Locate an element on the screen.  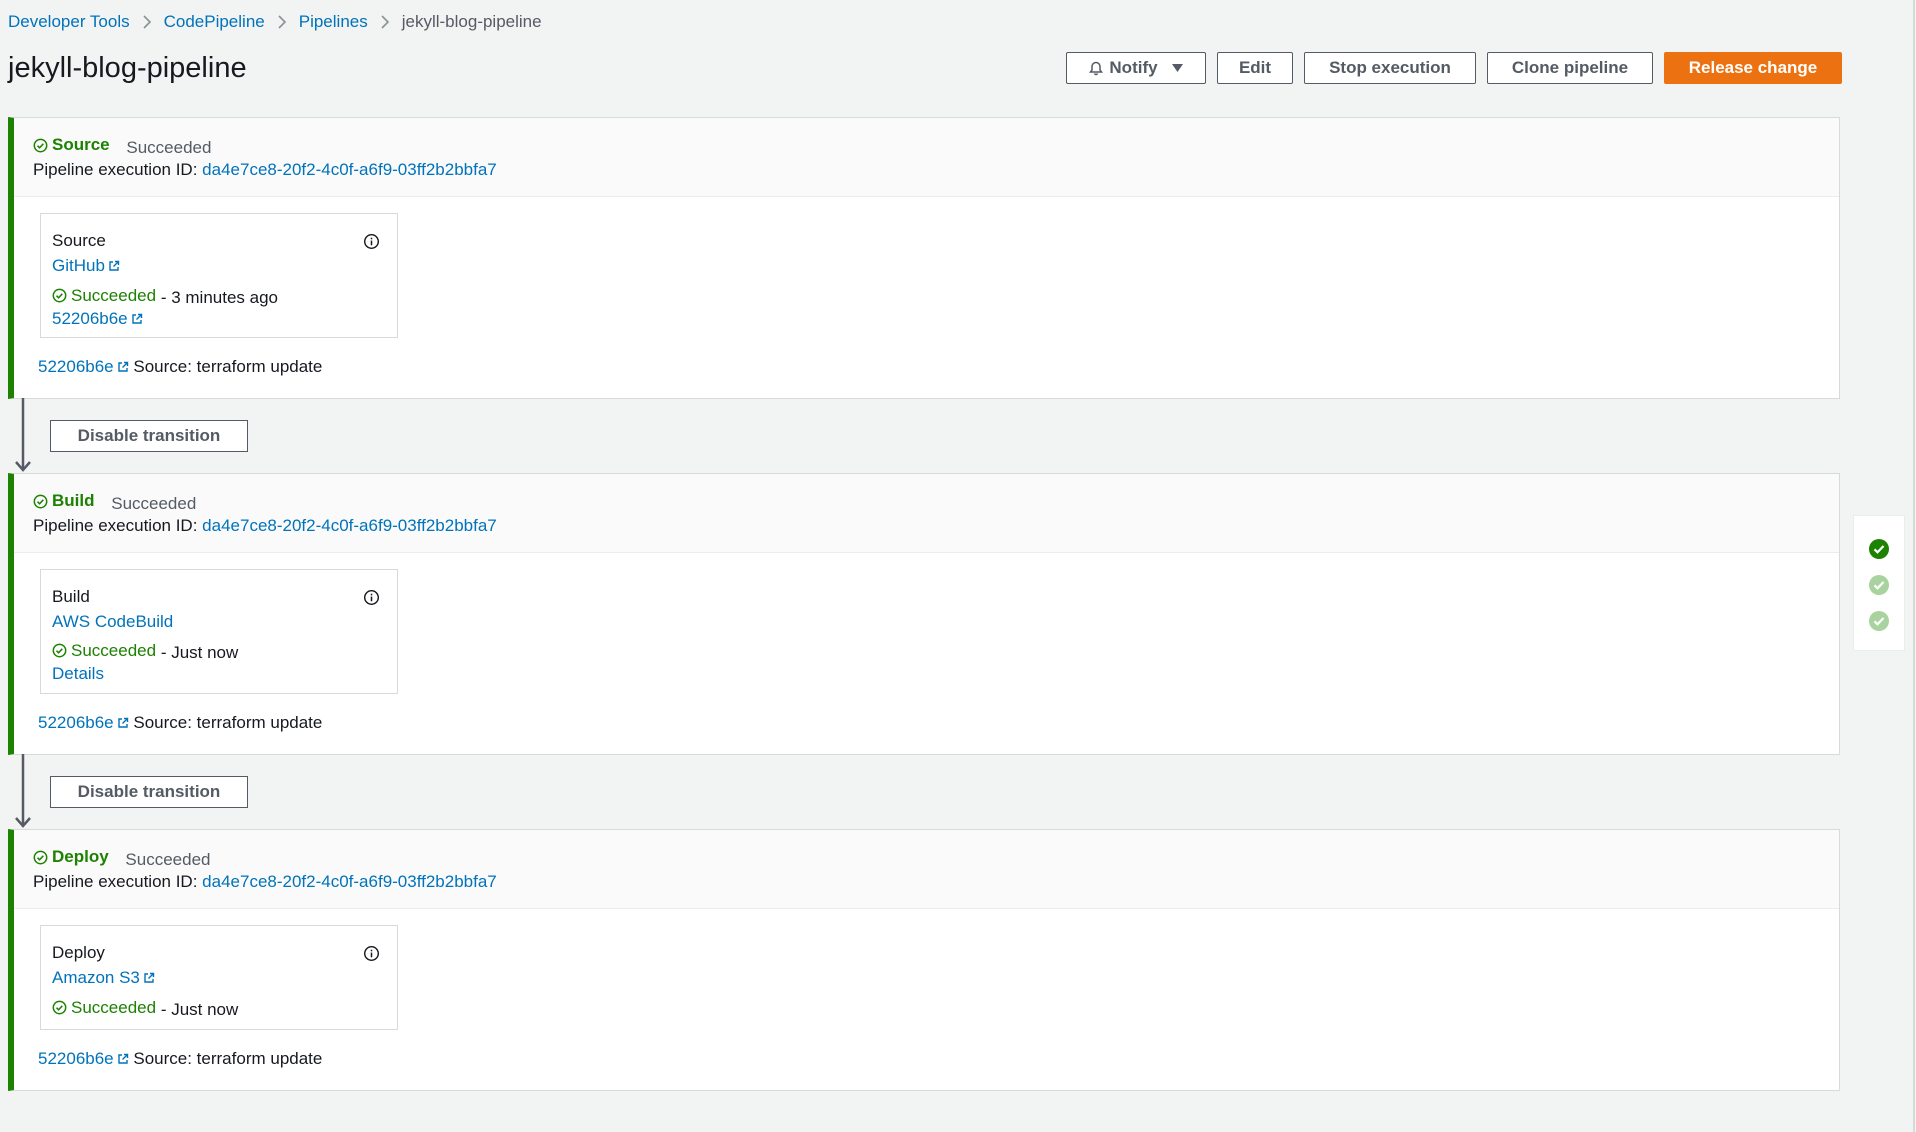
stage-name-text: Build is located at coordinates (73, 500).